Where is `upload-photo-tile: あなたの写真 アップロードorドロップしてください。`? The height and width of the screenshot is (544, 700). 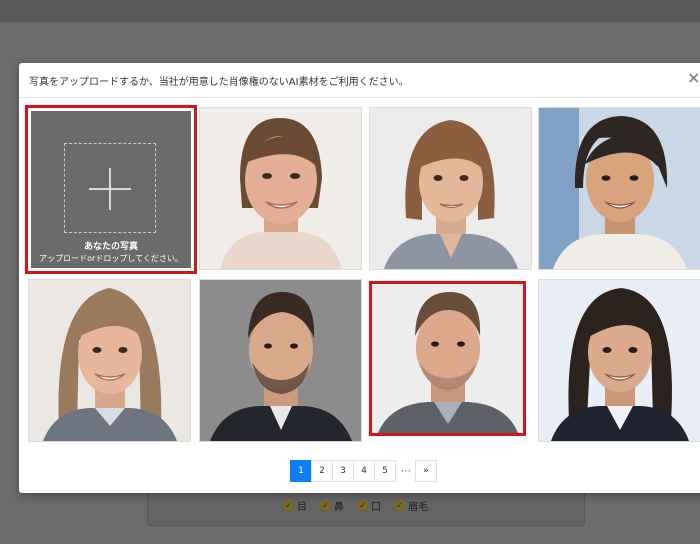
upload-photo-tile: あなたの写真 アップロードorドロップしてください。 is located at coordinates (111, 189).